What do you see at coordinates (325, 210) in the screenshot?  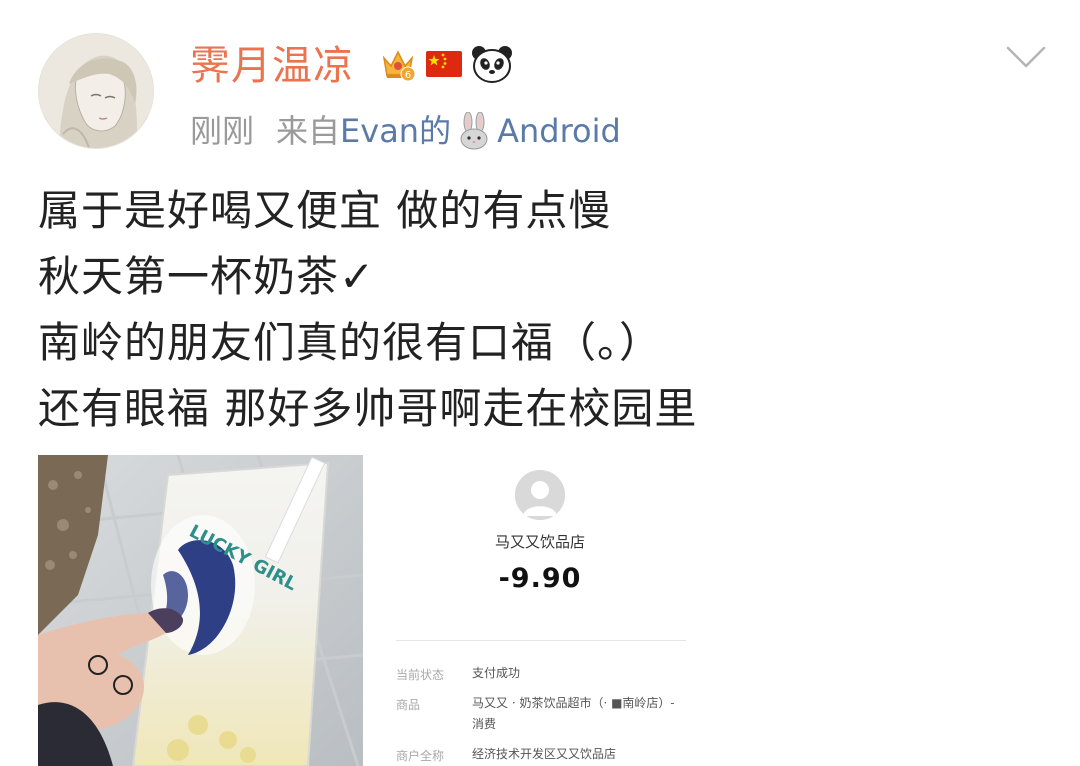 I see `post-text-line: 属于是好喝又便宜 做的有点慢` at bounding box center [325, 210].